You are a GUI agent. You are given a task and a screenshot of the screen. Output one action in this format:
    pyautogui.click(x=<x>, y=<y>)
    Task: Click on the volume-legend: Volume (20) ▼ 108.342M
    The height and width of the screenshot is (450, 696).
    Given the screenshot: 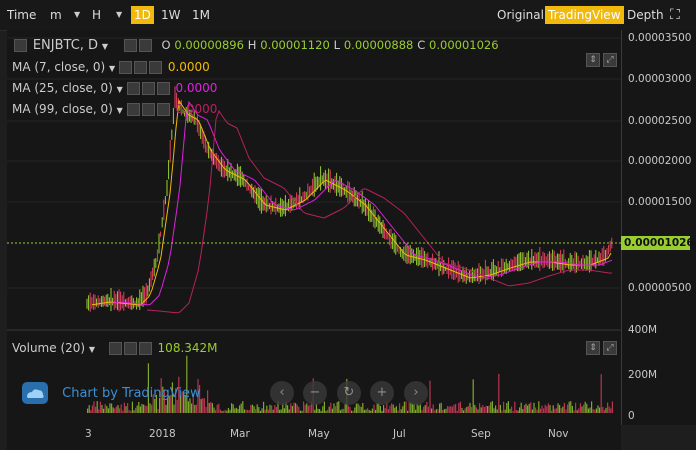 What is the action you would take?
    pyautogui.click(x=115, y=348)
    